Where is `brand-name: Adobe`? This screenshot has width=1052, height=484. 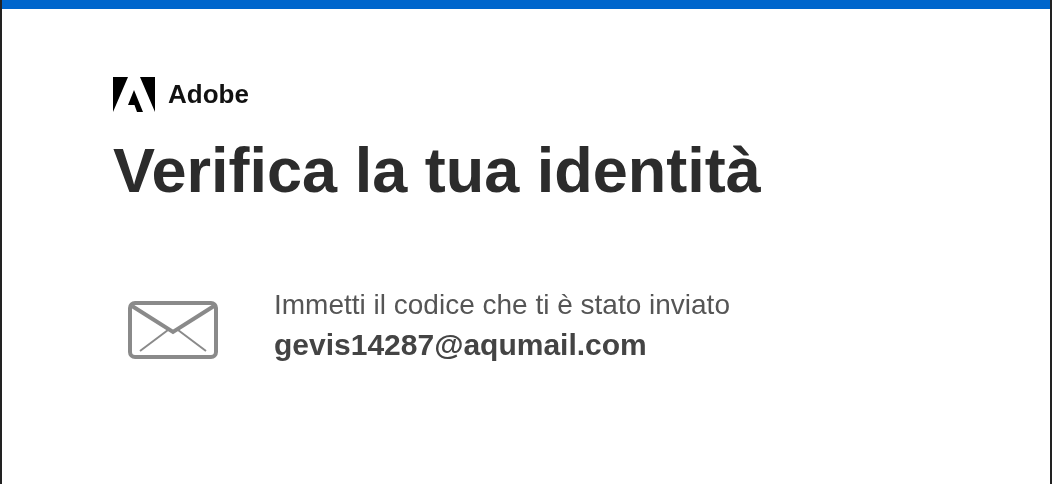
brand-name: Adobe is located at coordinates (208, 94).